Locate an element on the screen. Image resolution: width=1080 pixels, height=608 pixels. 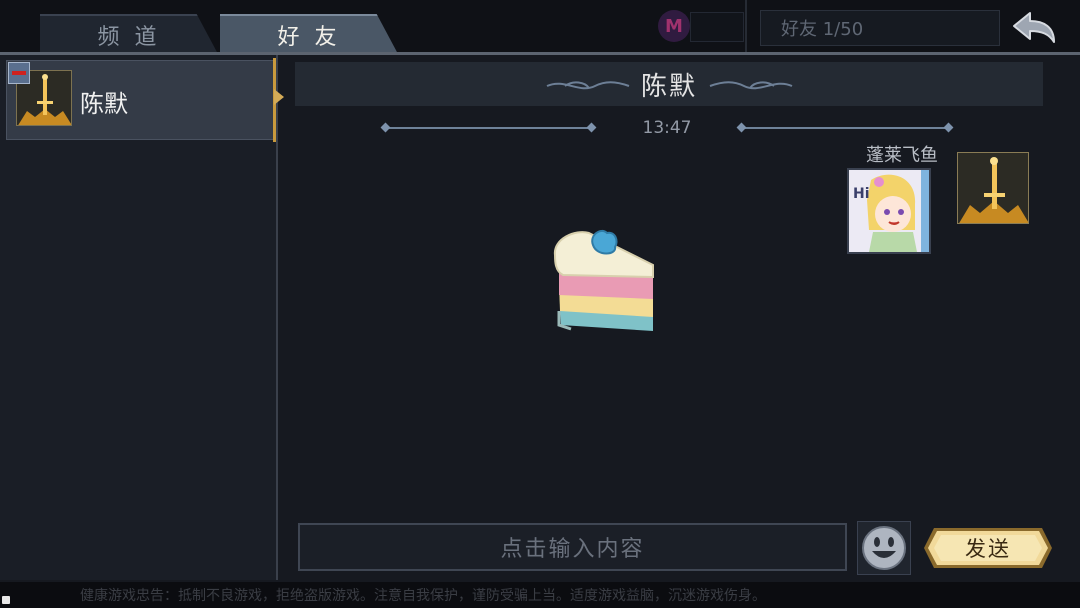
time-divider-right is located at coordinates (846, 128).